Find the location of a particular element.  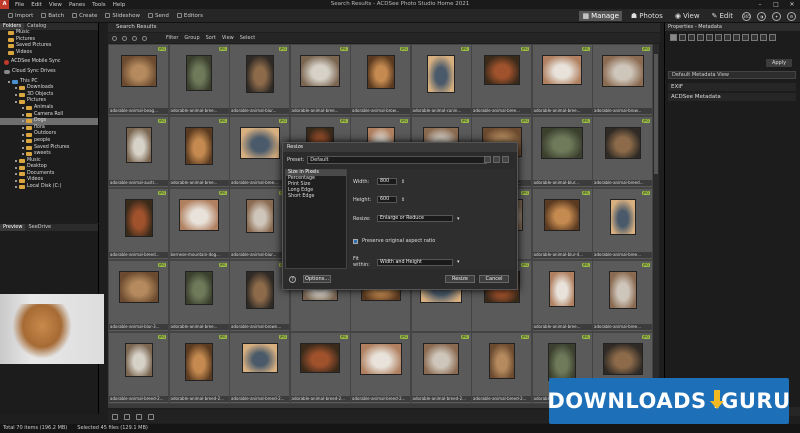

save-icon is located at coordinates (496, 159).